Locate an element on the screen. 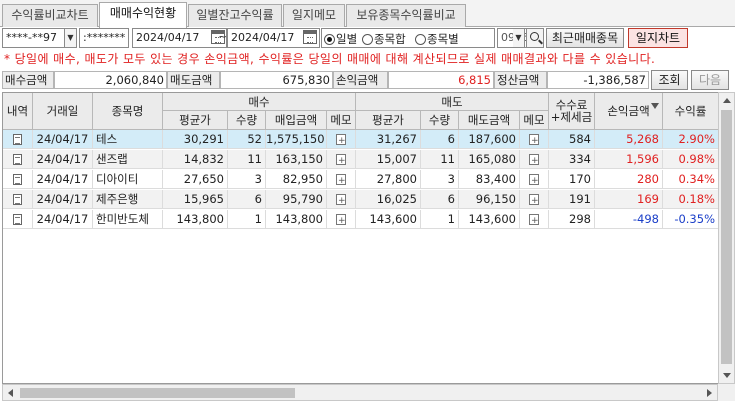  sell-amount-cell: 83,400 is located at coordinates (489, 179).